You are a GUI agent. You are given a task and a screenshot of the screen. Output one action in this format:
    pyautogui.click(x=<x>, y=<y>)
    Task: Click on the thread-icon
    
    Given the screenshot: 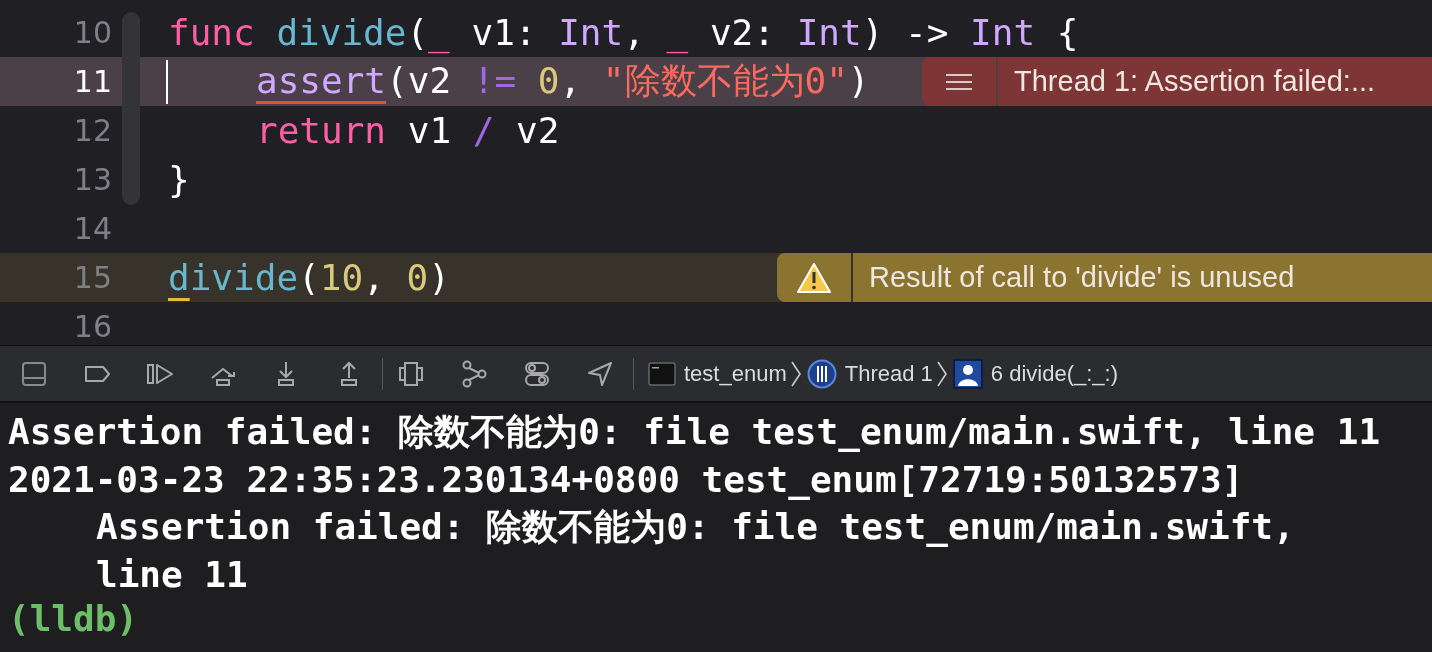 What is the action you would take?
    pyautogui.click(x=821, y=373)
    